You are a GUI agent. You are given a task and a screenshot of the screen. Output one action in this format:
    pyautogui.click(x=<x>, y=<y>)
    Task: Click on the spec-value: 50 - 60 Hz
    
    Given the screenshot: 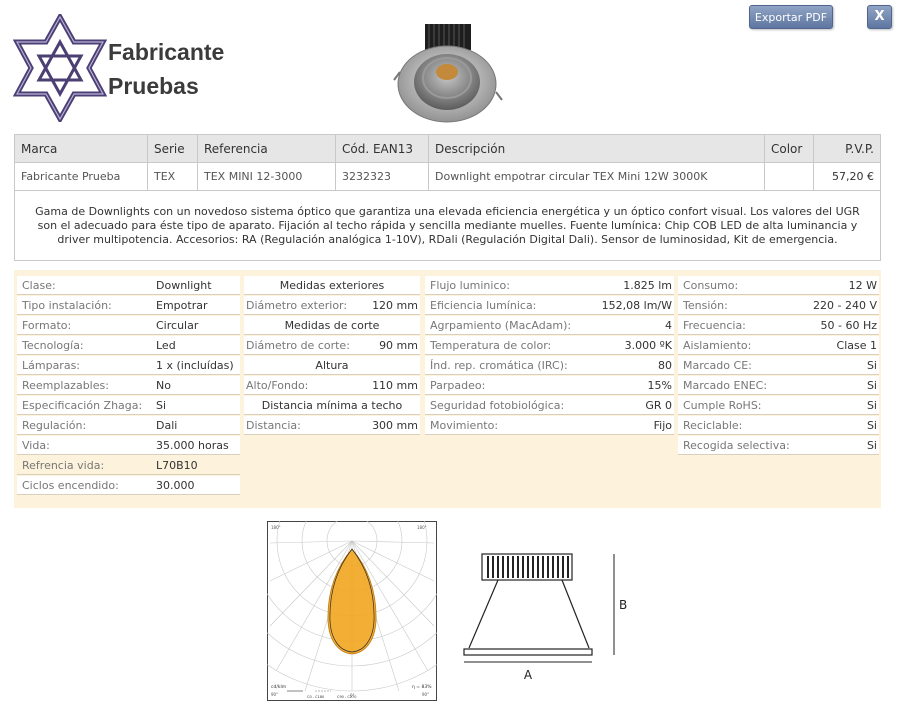 What is the action you would take?
    pyautogui.click(x=849, y=325)
    